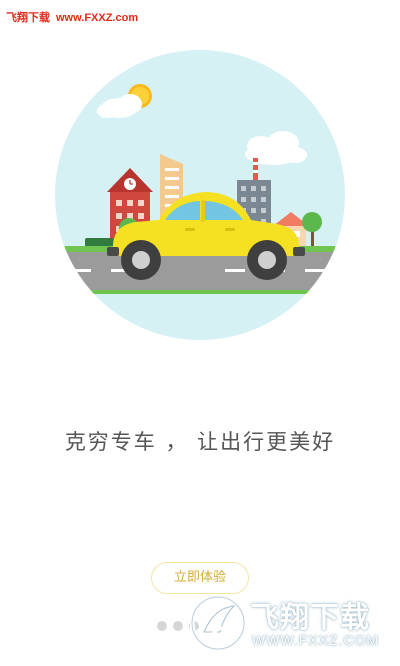  Describe the element at coordinates (200, 442) in the screenshot. I see `slogan-text: 克穷专车 ， 让出行更美好` at that location.